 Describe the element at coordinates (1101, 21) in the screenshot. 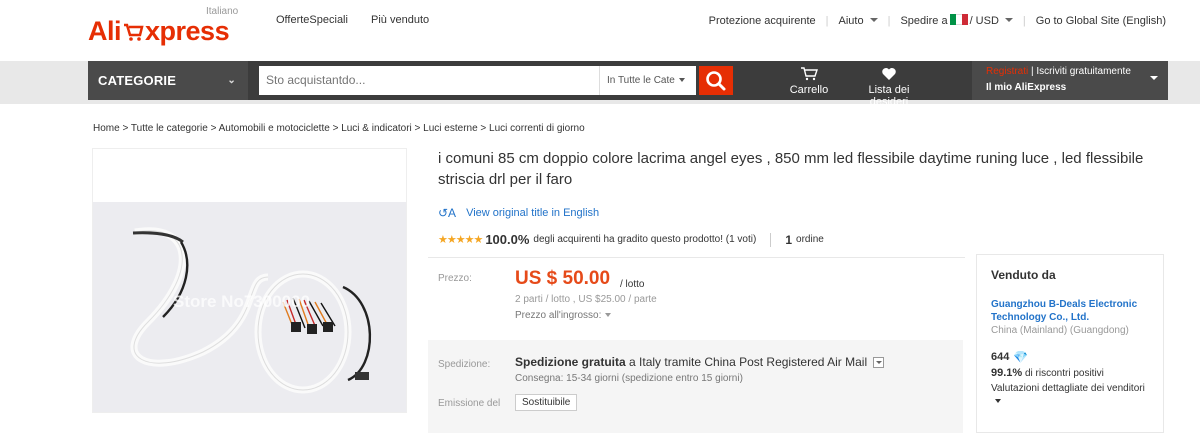

I see `global-site-link: Go to Global Site (English)` at that location.